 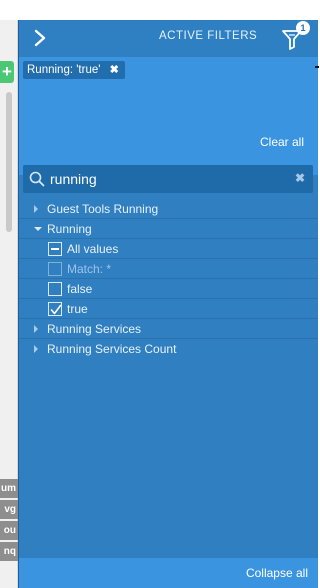 I want to click on background-app-strip: + um vg ou nq, so click(x=10, y=294).